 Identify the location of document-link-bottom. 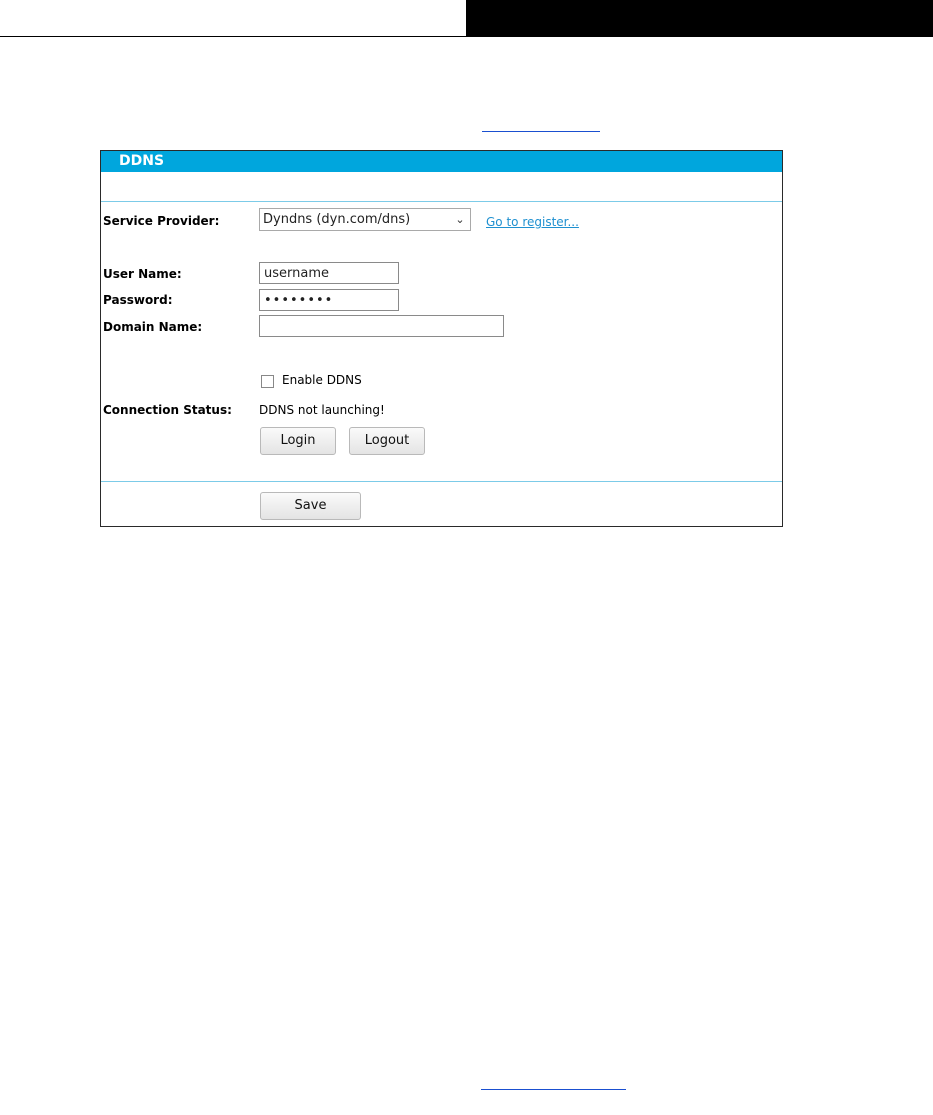
(553, 1089).